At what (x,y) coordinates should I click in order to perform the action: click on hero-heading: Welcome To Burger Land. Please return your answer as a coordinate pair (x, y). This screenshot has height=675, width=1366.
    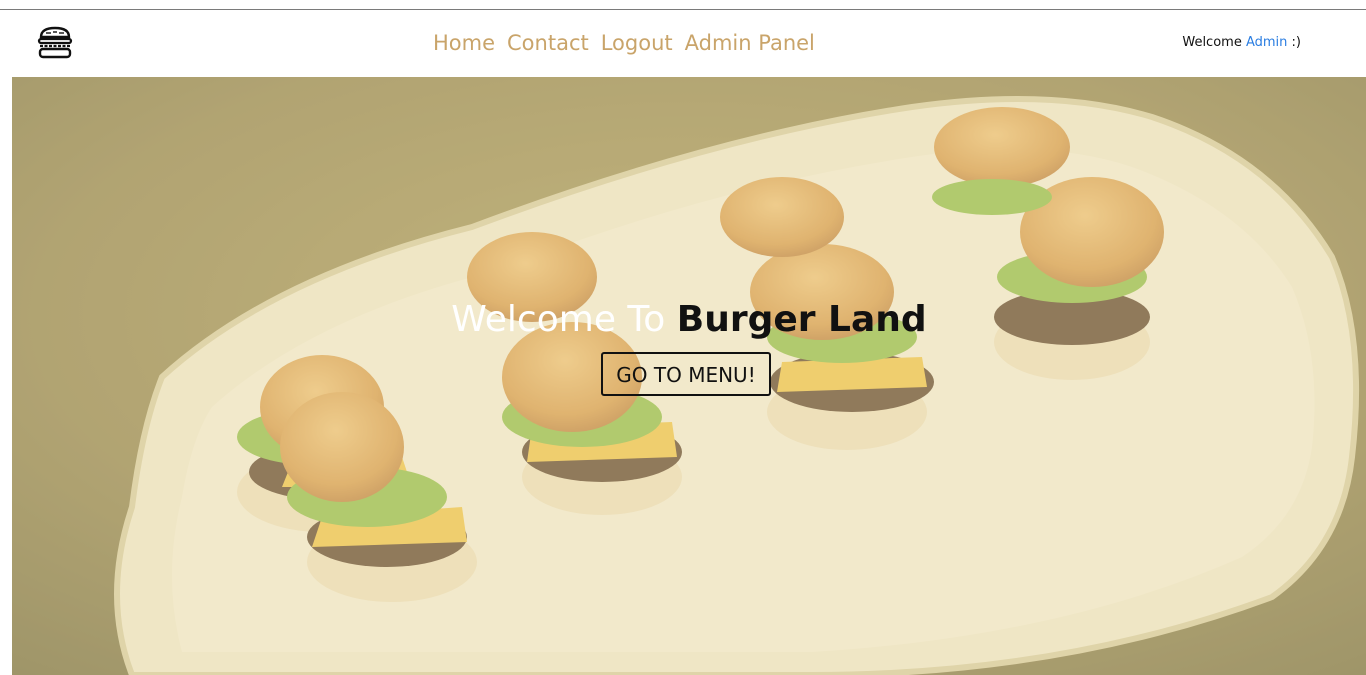
    Looking at the image, I should click on (689, 320).